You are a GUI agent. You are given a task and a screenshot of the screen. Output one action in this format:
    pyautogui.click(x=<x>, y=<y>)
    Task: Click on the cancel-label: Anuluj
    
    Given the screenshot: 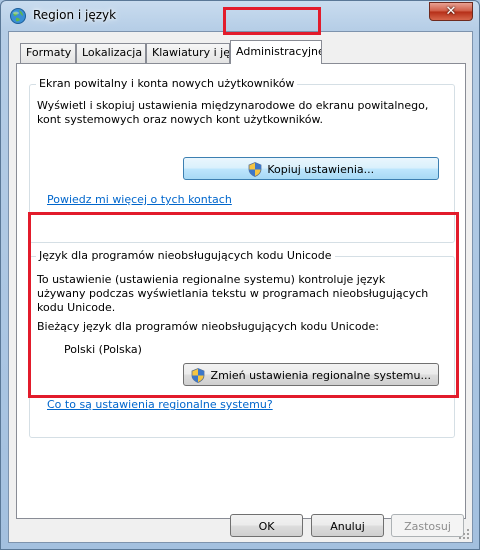 What is the action you would take?
    pyautogui.click(x=347, y=526)
    